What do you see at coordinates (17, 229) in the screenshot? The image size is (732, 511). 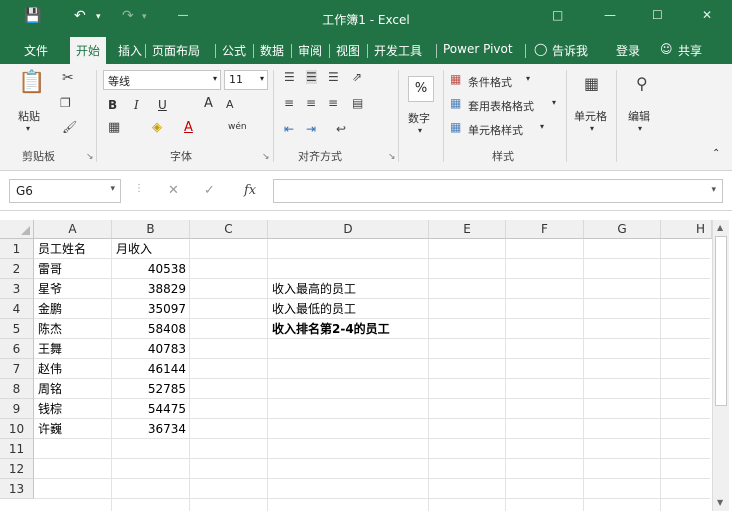 I see `select-all-button` at bounding box center [17, 229].